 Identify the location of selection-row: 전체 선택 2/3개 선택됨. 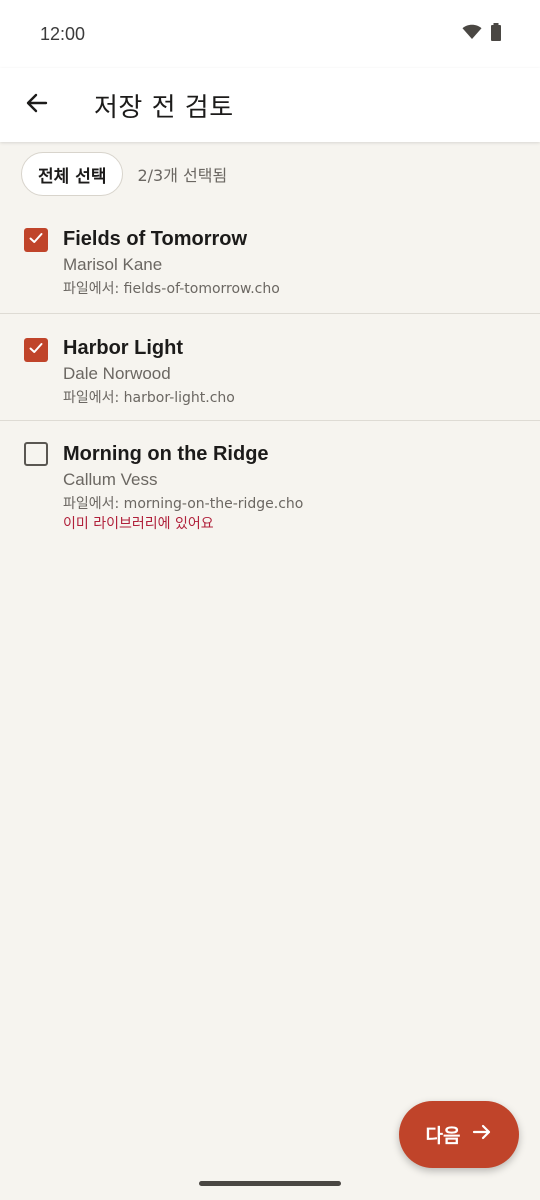
(124, 174).